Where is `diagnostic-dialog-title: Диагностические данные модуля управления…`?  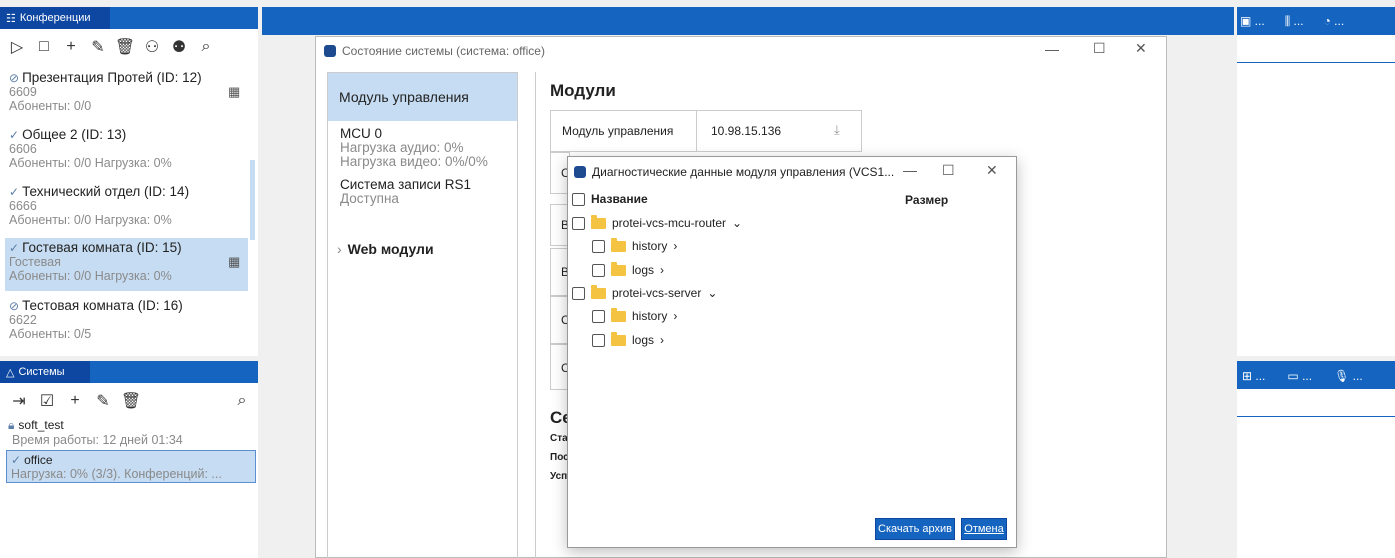
diagnostic-dialog-title: Диагностические данные модуля управления… is located at coordinates (743, 172).